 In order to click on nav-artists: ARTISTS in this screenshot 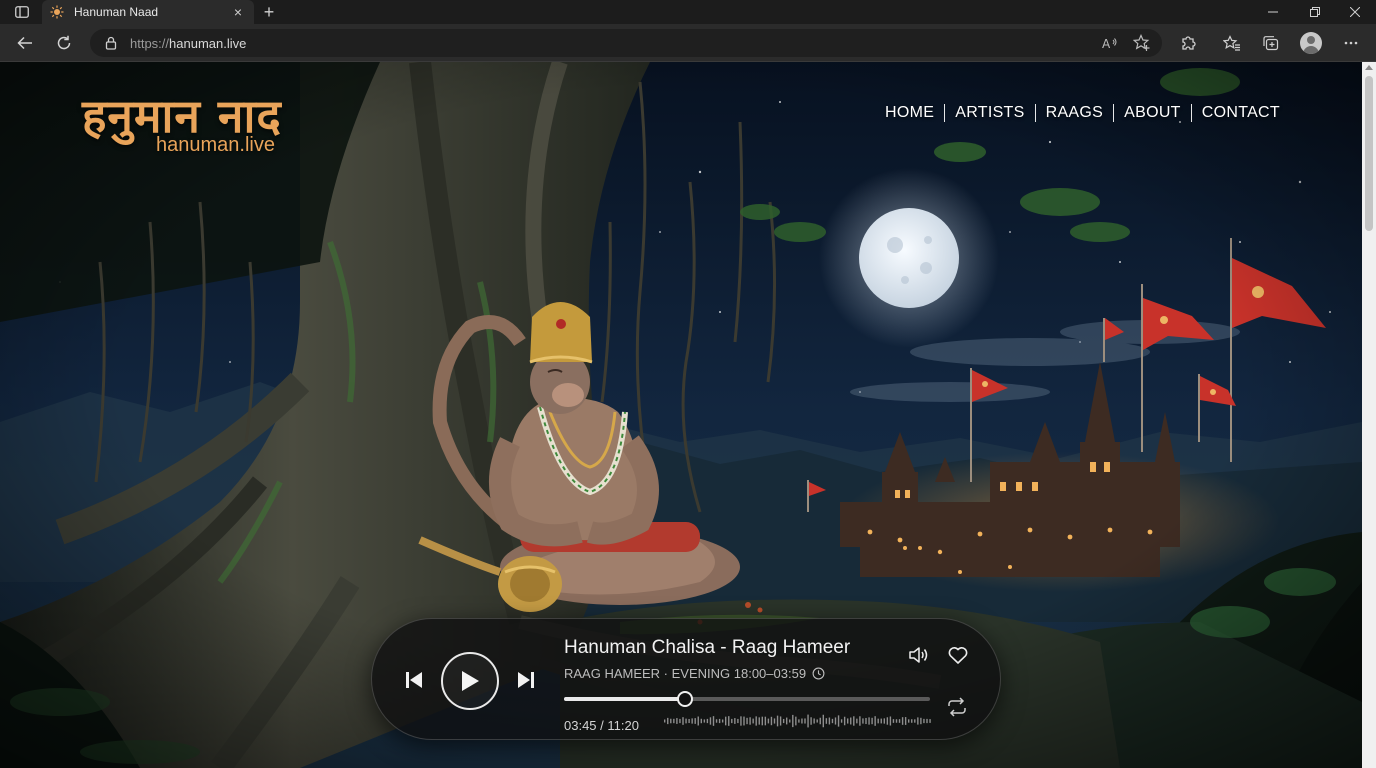, I will do `click(989, 113)`.